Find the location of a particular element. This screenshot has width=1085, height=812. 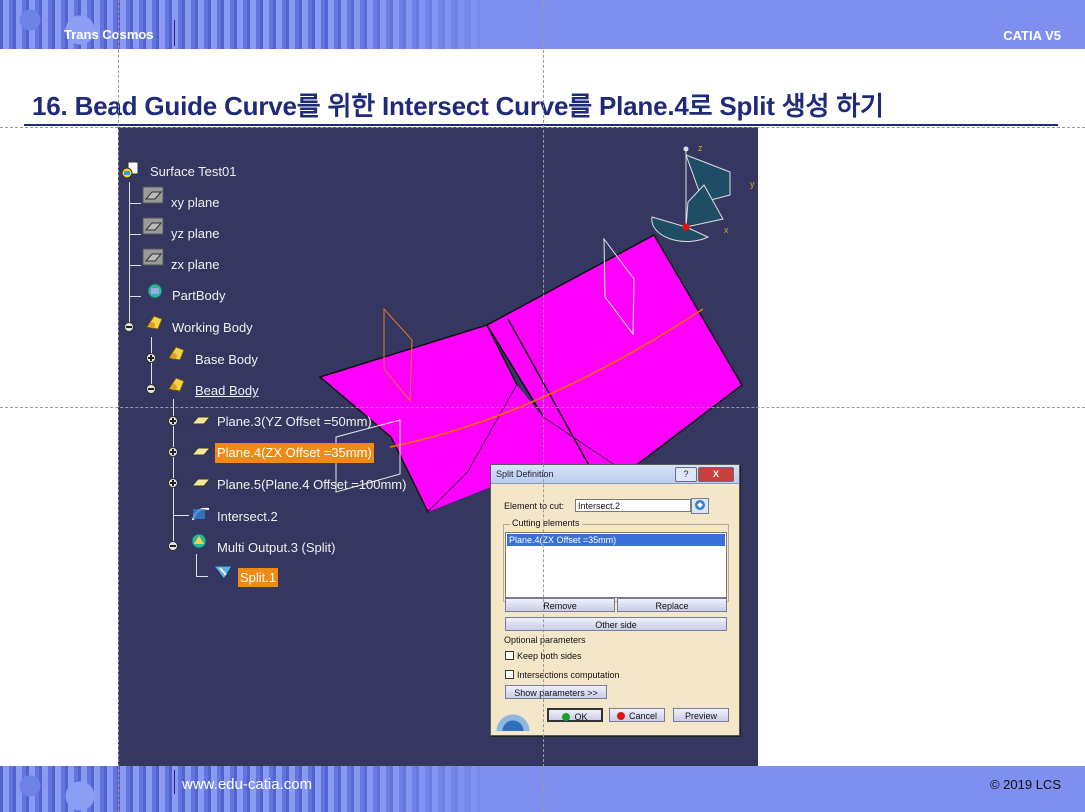

ok-icon is located at coordinates (566, 717).